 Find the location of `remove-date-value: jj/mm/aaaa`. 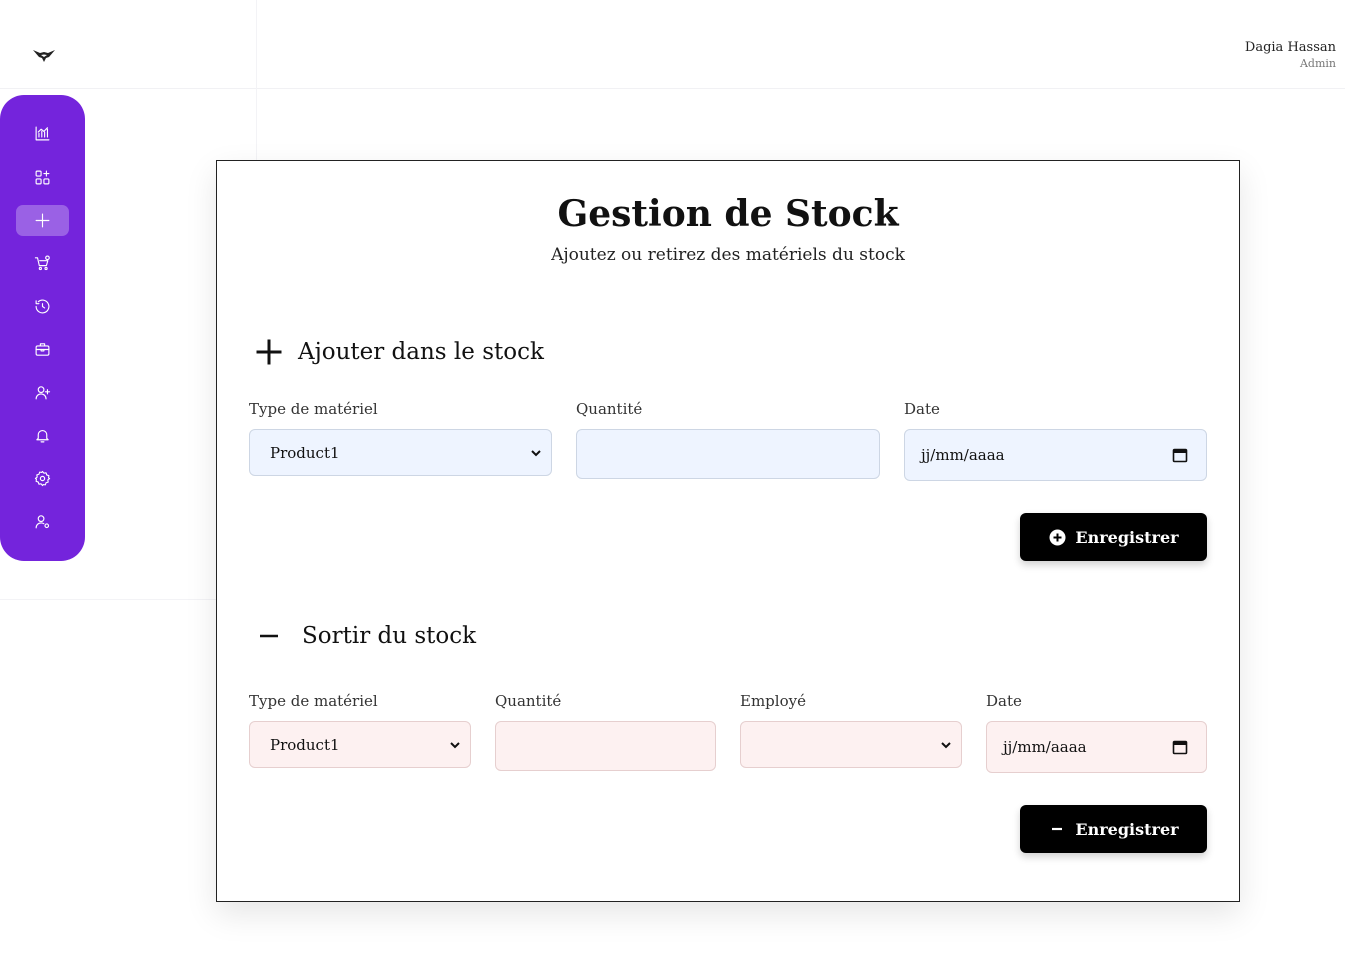

remove-date-value: jj/mm/aaaa is located at coordinates (1045, 747).